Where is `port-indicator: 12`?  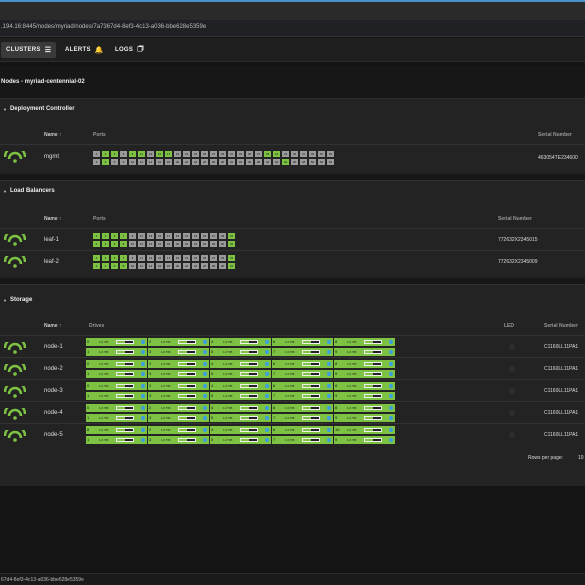
port-indicator: 12 is located at coordinates (141, 162).